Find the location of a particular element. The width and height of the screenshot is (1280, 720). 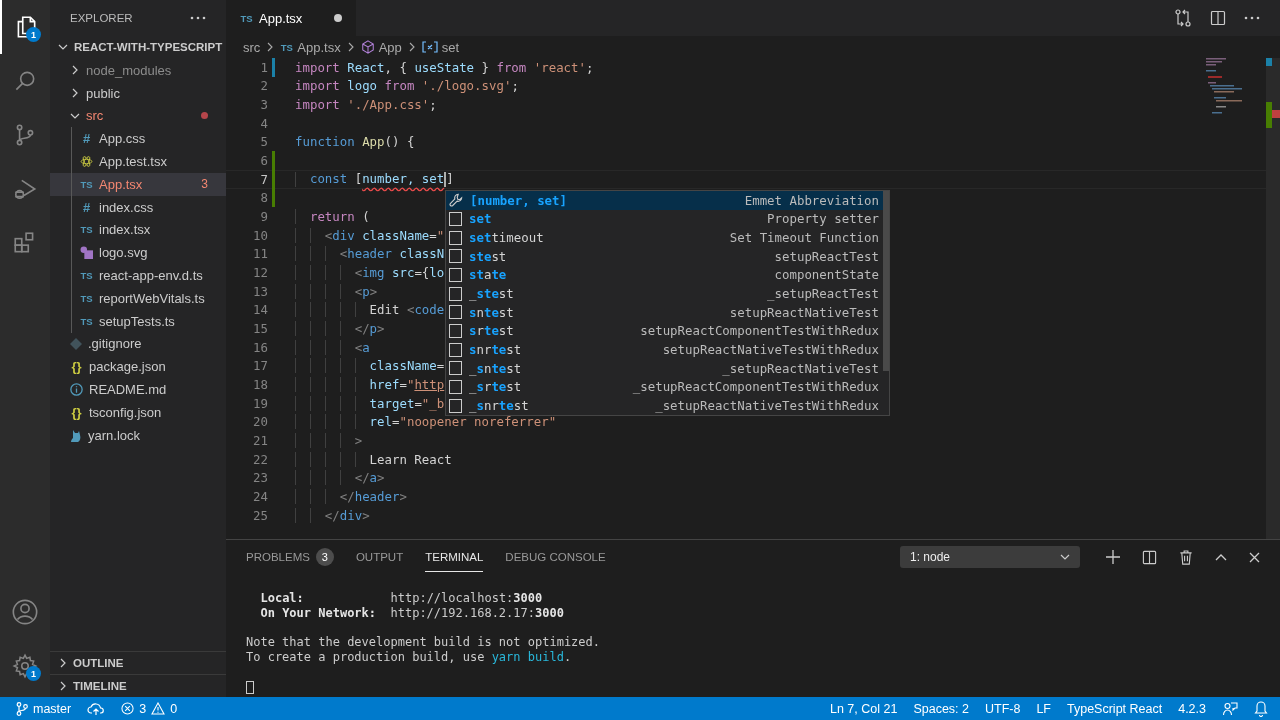

scrollbar-thumb is located at coordinates (886, 281).